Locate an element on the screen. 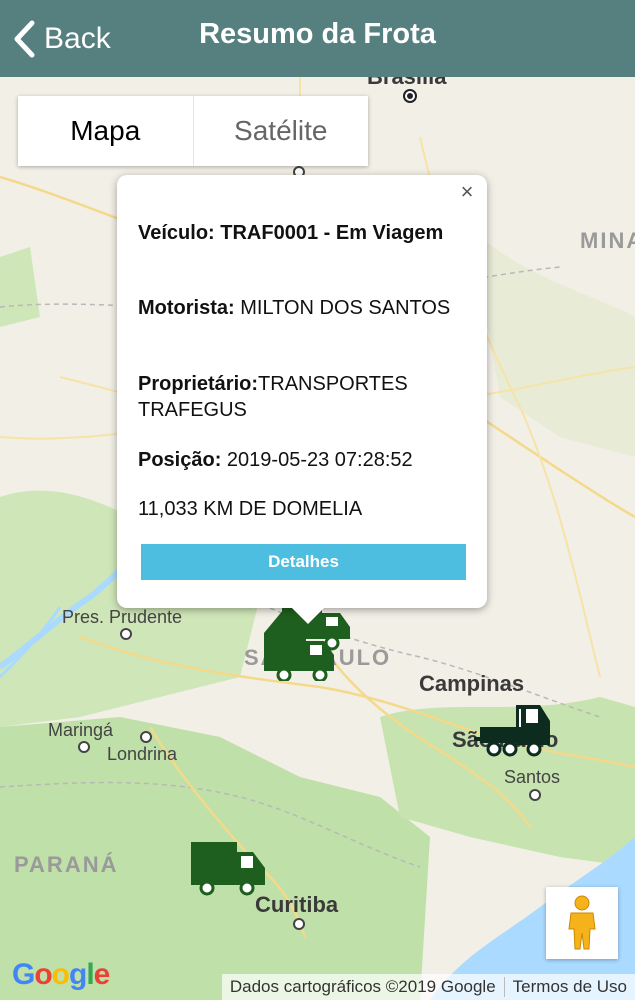 This screenshot has height=1000, width=635. position-label: Posição: is located at coordinates (180, 460).